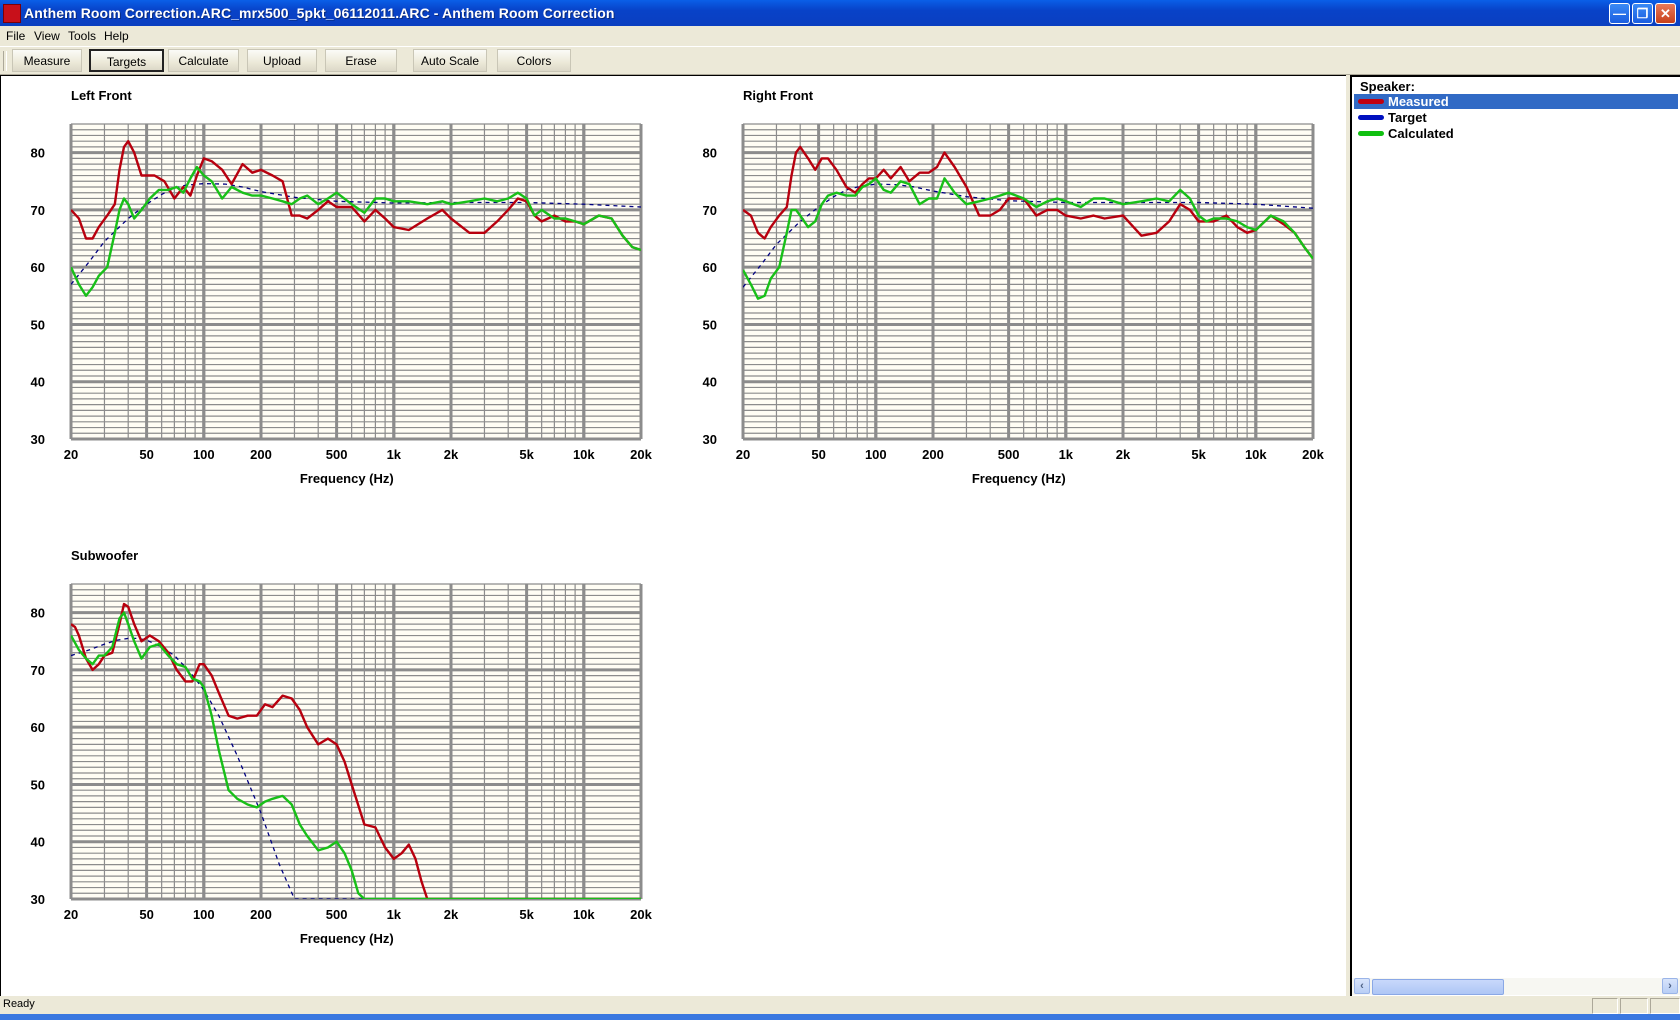  I want to click on menu-view: View, so click(47, 36).